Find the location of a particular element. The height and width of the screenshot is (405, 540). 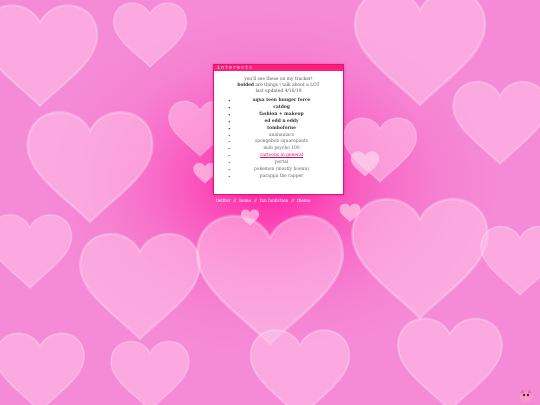

panel-title: interests is located at coordinates (278, 68).